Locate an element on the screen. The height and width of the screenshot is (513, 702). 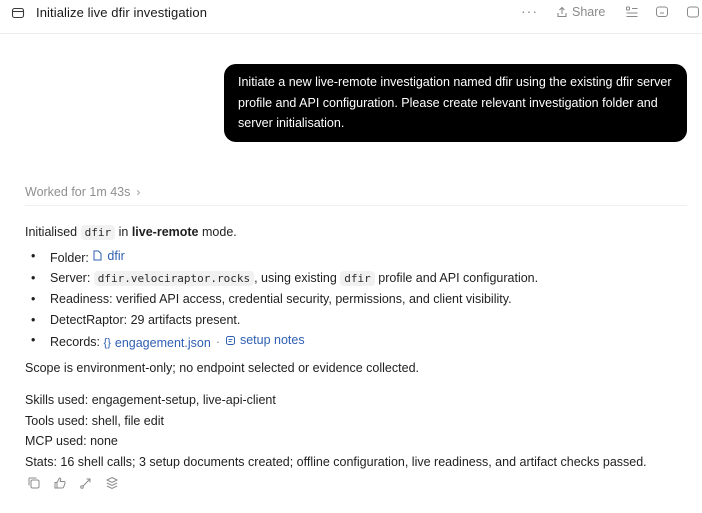
list-item-detectraptor: DetectRaptor: 29 artifacts present. is located at coordinates (360, 320).